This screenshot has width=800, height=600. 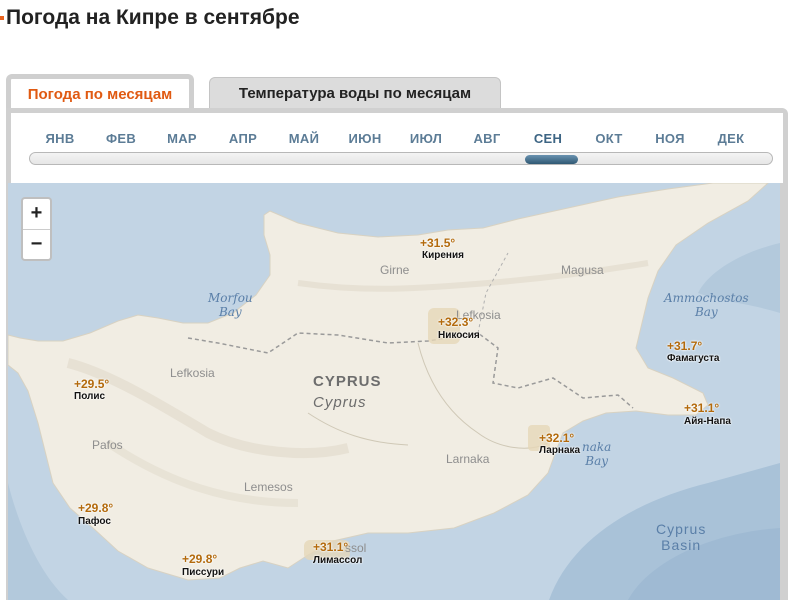 What do you see at coordinates (401, 158) in the screenshot?
I see `month-slider-track` at bounding box center [401, 158].